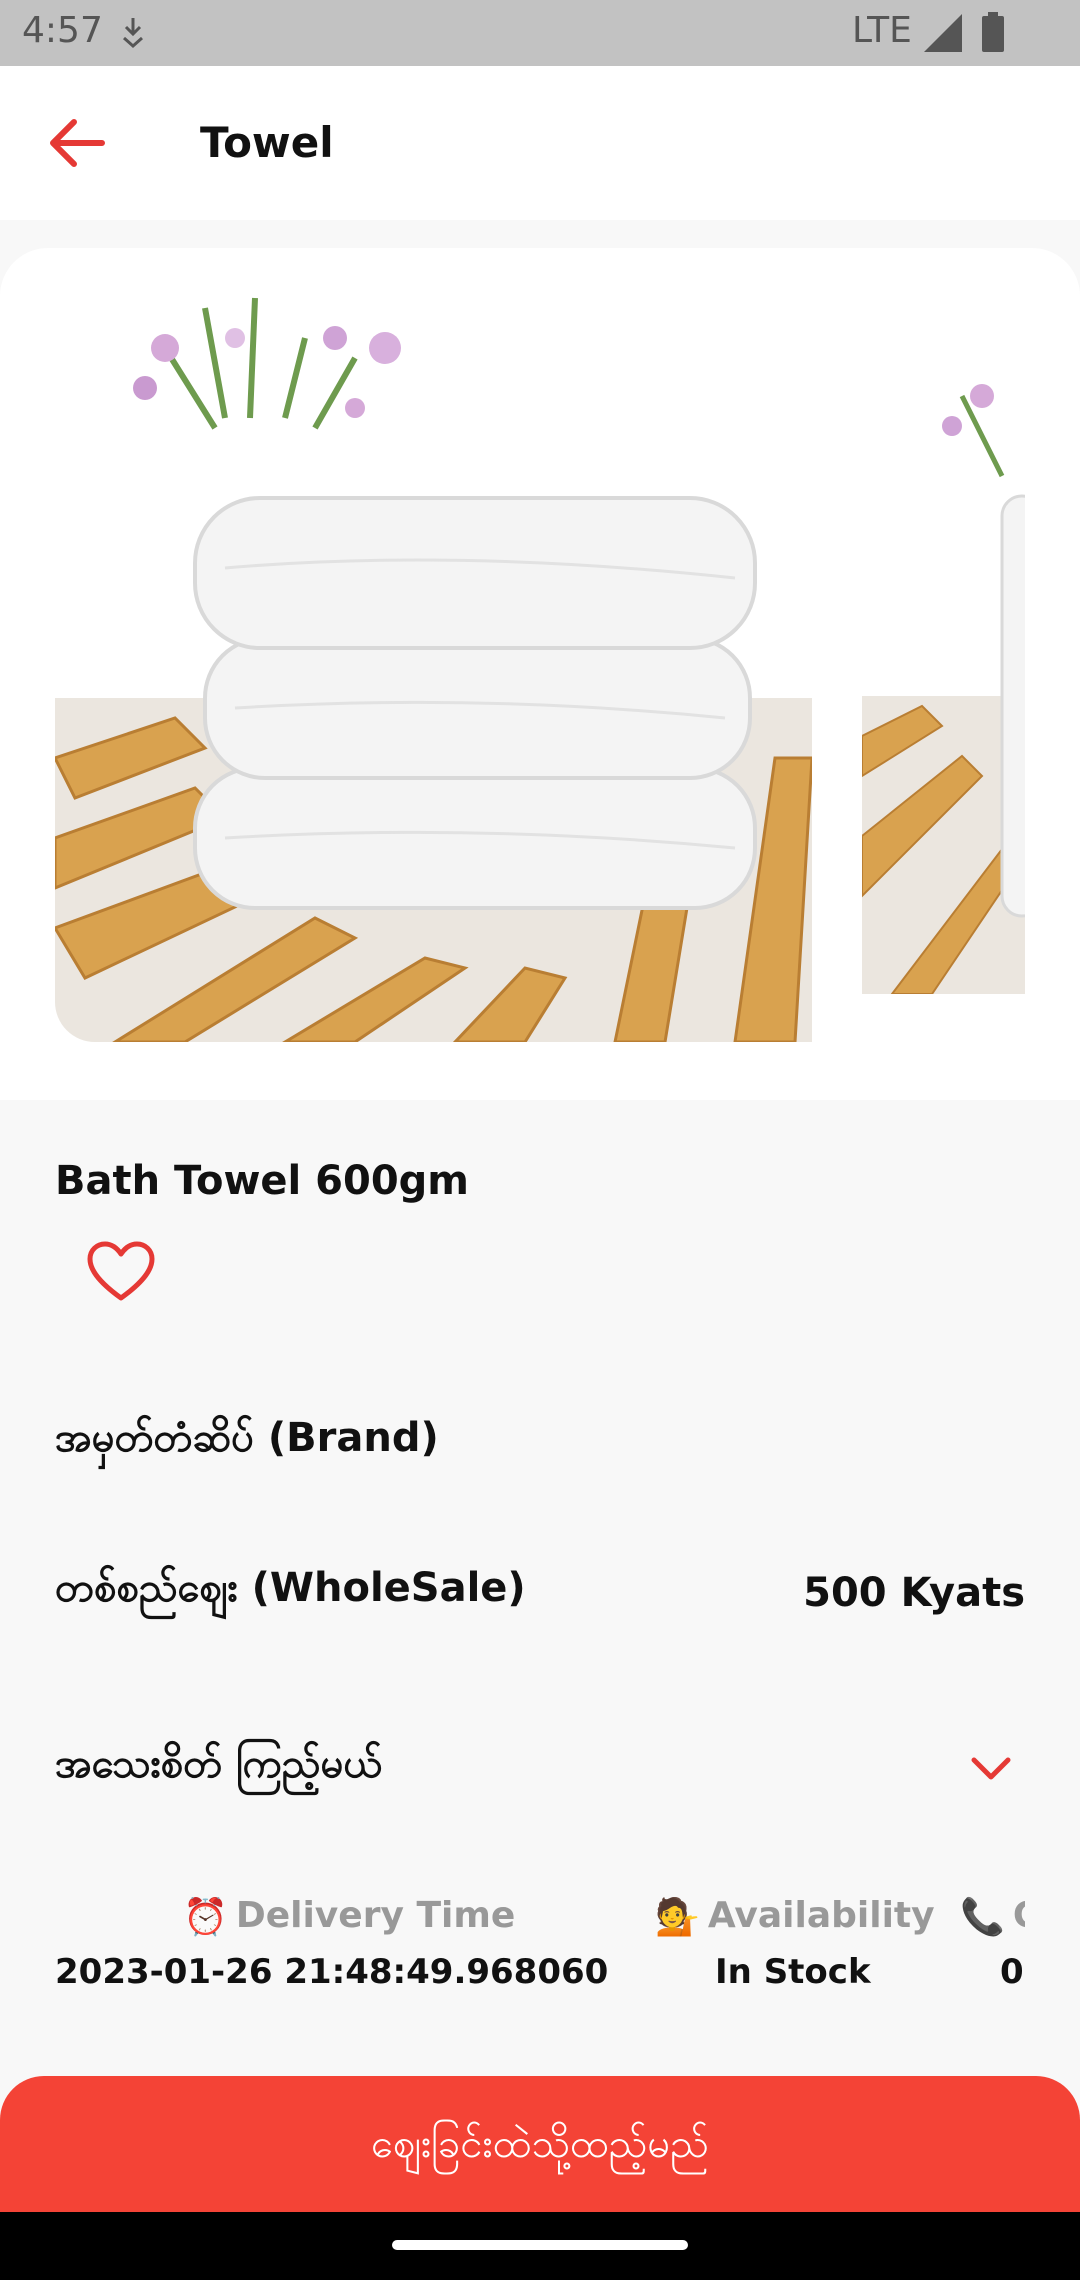  I want to click on page-title: Towel, so click(267, 142).